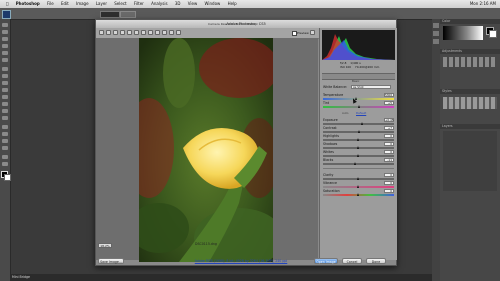 Image resolution: width=500 pixels, height=281 pixels. What do you see at coordinates (470, 161) in the screenshot?
I see `layers-list` at bounding box center [470, 161].